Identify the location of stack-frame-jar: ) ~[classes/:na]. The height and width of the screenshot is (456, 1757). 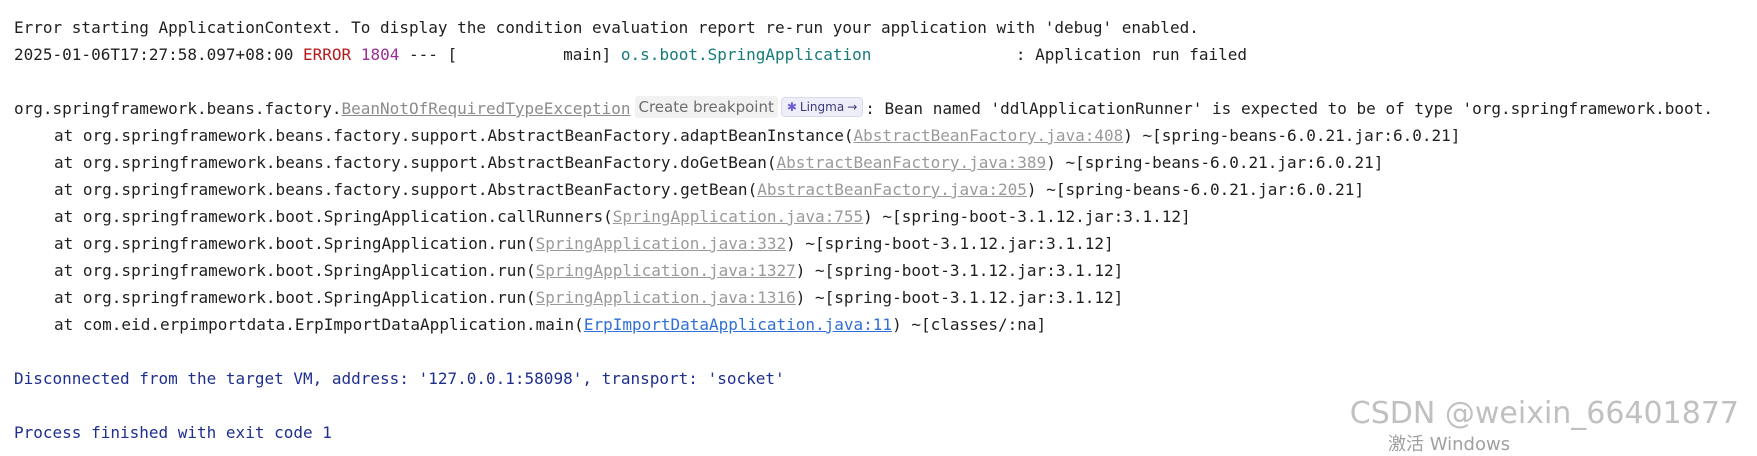
(969, 324).